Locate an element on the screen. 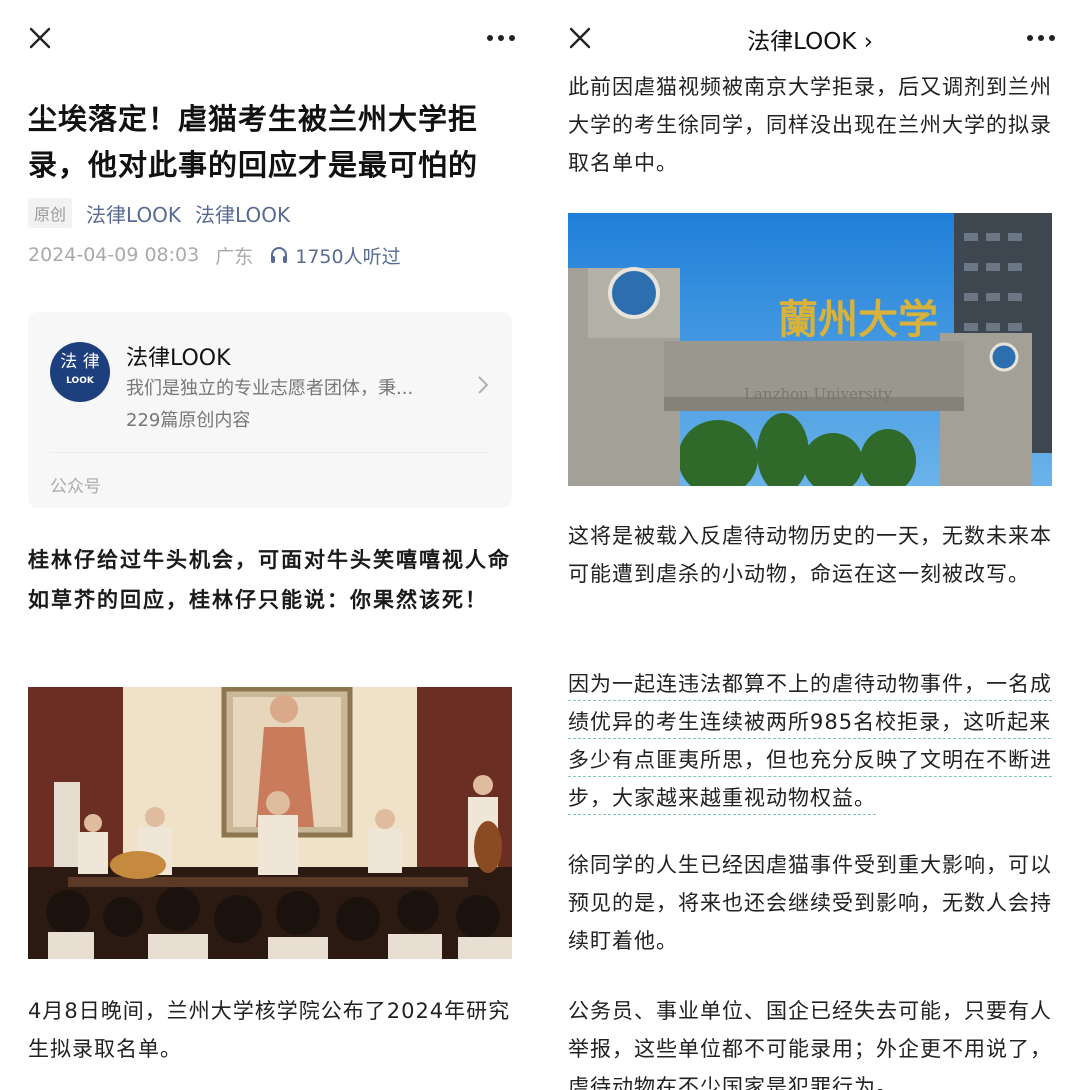 Image resolution: width=1080 pixels, height=1090 pixels. headphones-icon is located at coordinates (279, 255).